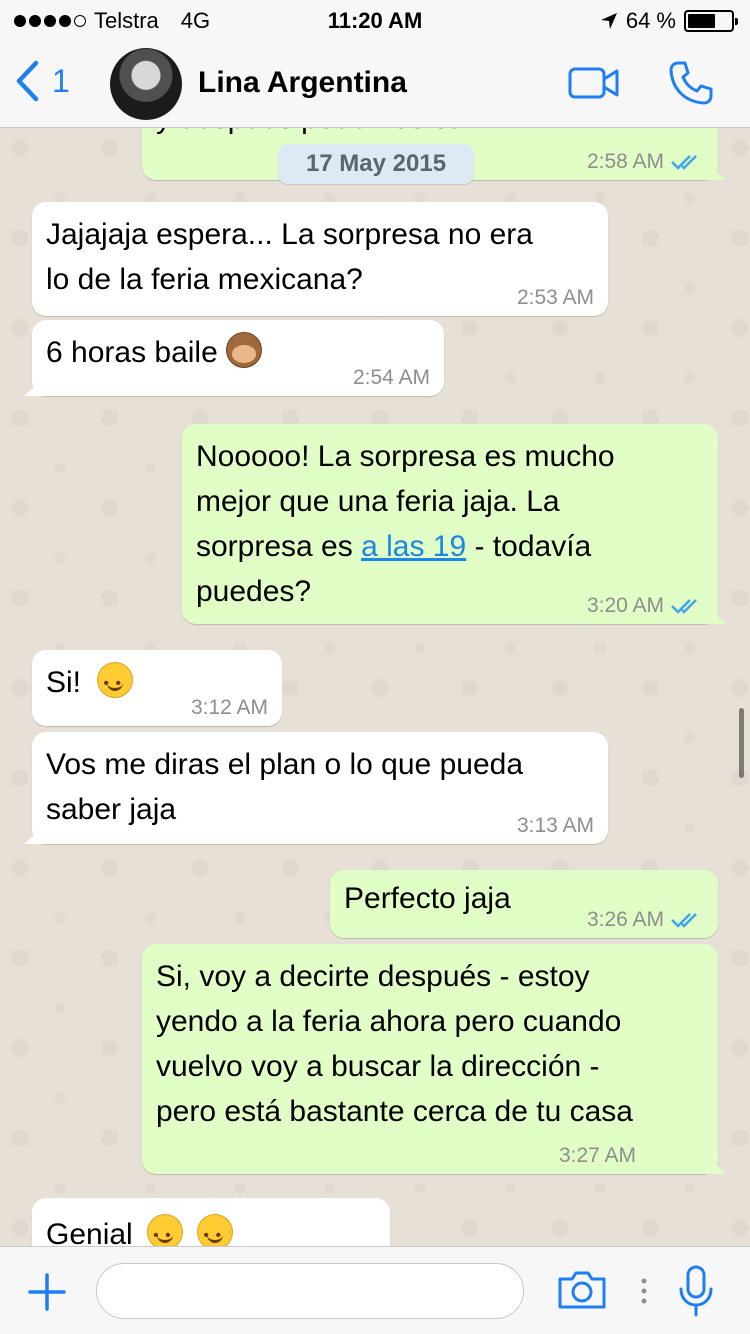  What do you see at coordinates (378, 1066) in the screenshot?
I see `message-line: vuelvo voy a buscar la dirección -` at bounding box center [378, 1066].